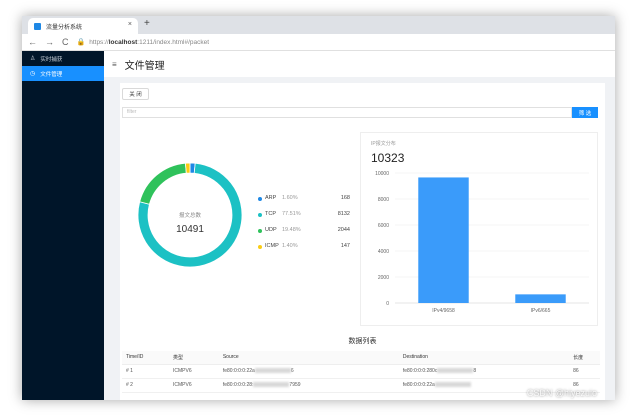 The height and width of the screenshot is (417, 637). I want to click on browser-tab: 流量分析系统 ×, so click(83, 26).